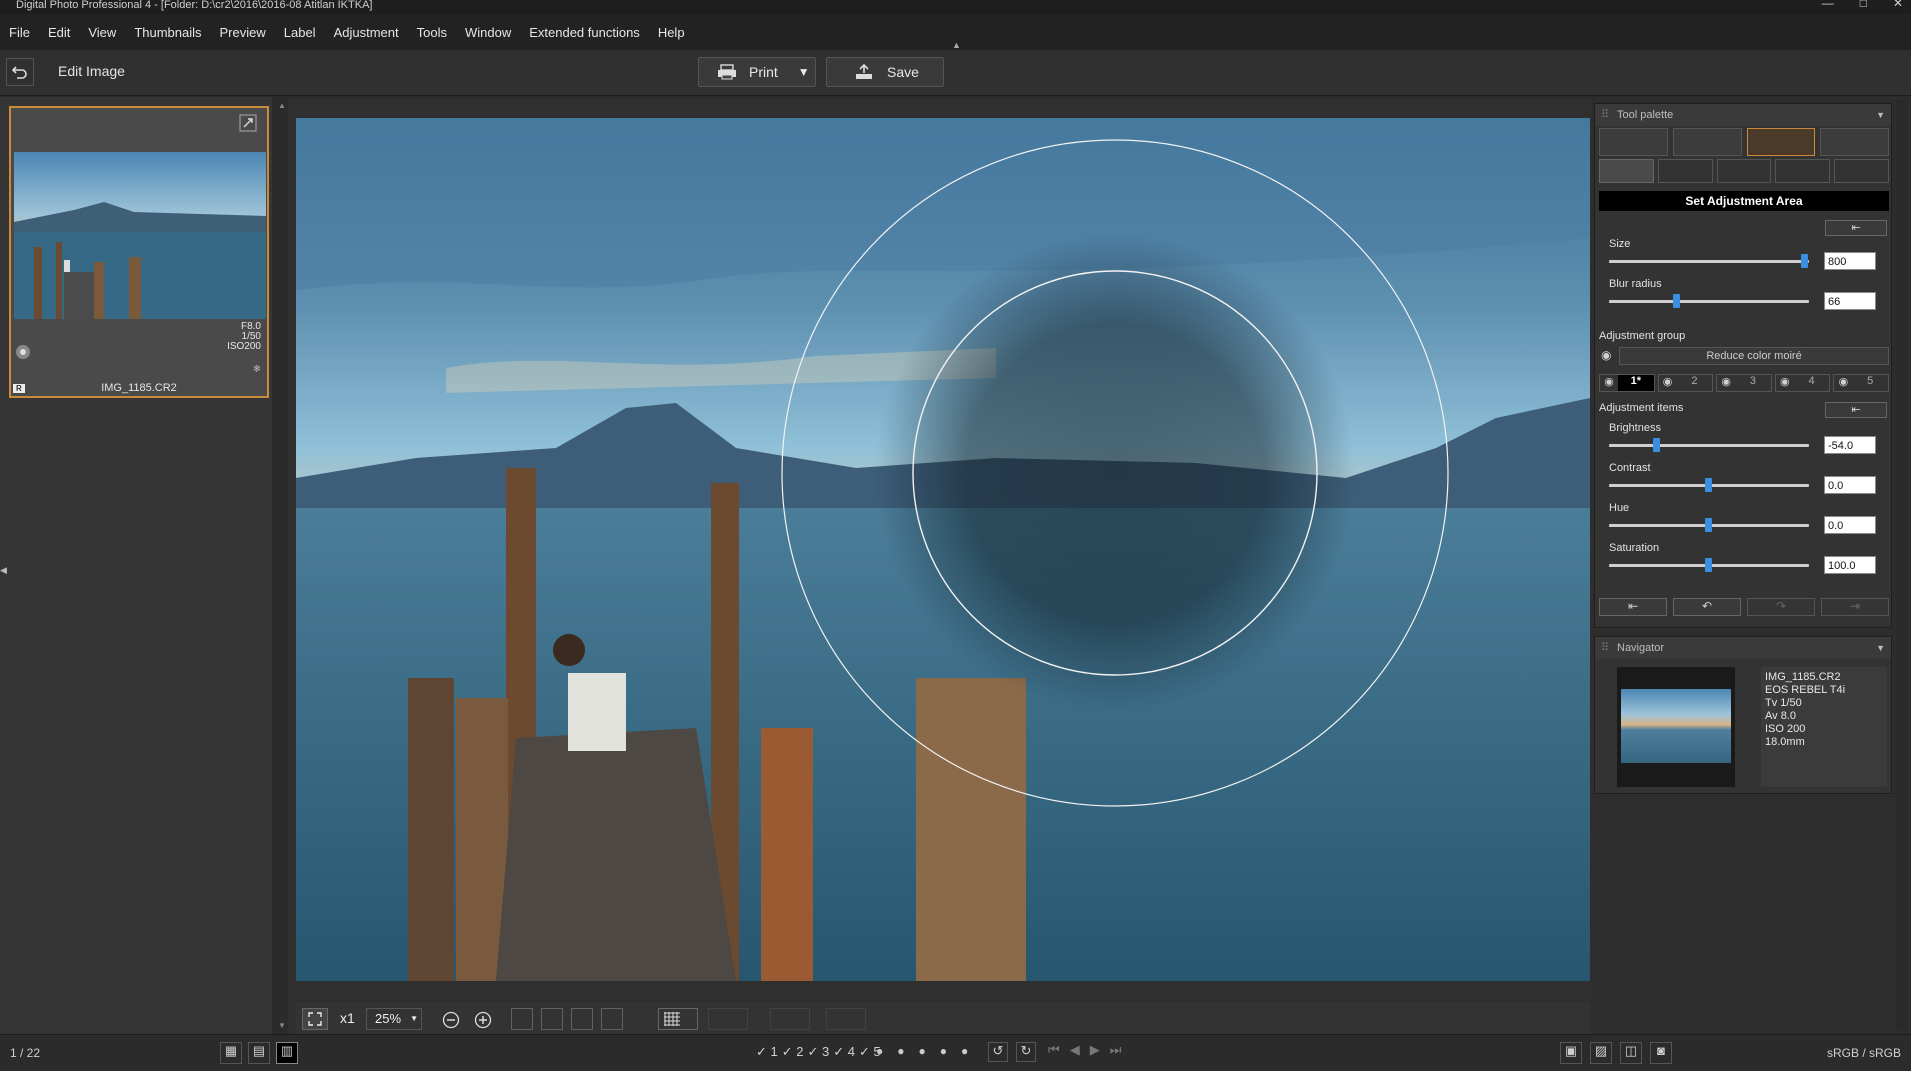 The height and width of the screenshot is (1071, 1911). I want to click on rotate-left-icon: ↺, so click(998, 1052).